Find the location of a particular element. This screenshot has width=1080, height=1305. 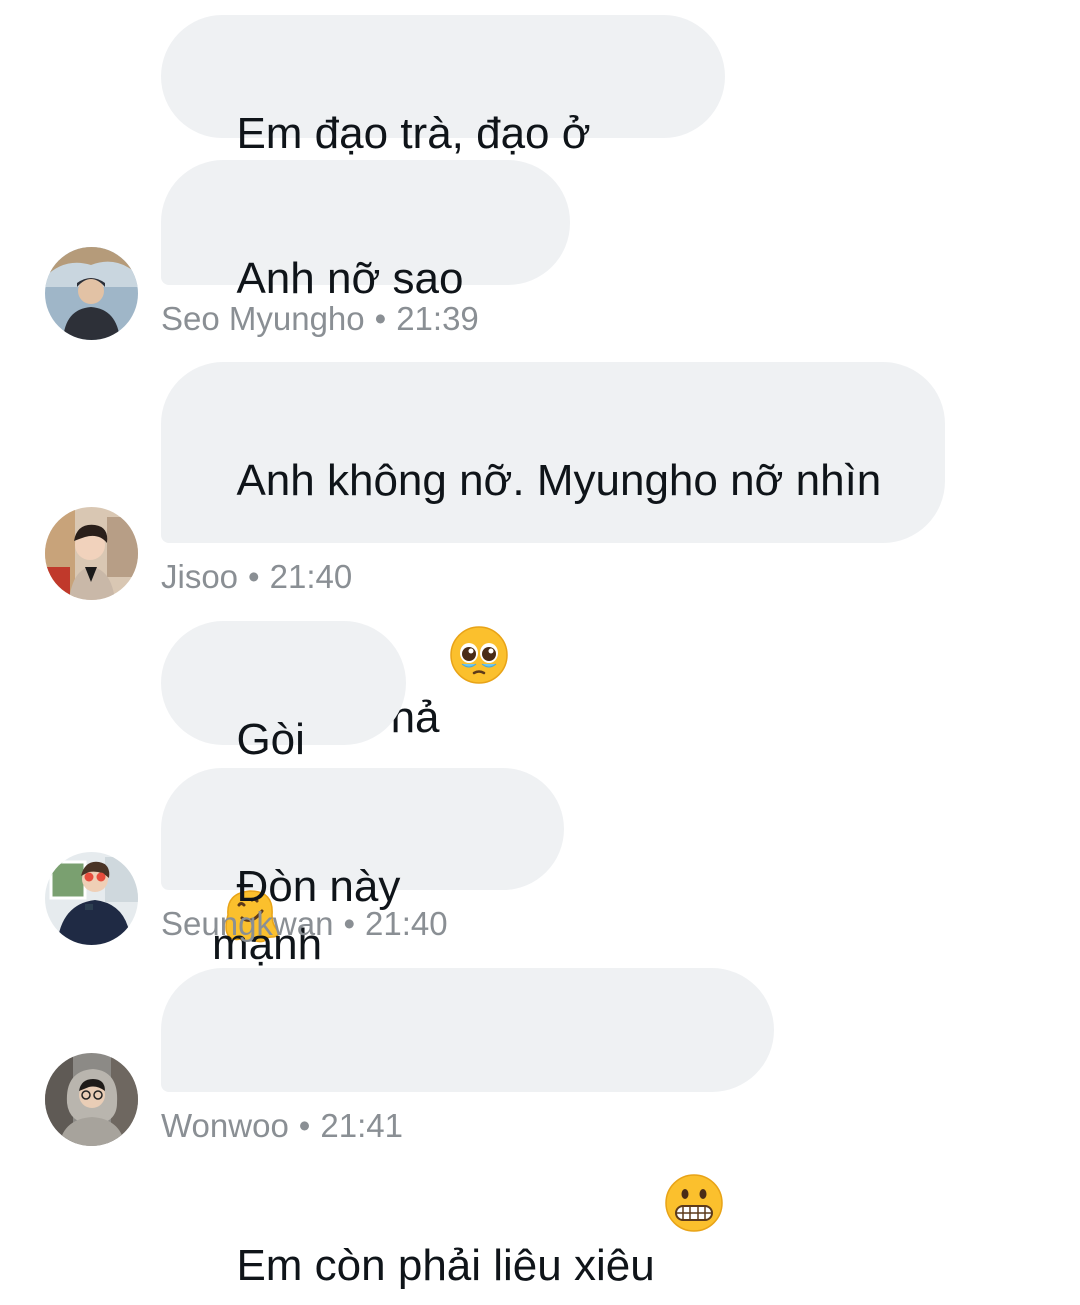

sender-info: Jisoo • 21:40 is located at coordinates (256, 577).